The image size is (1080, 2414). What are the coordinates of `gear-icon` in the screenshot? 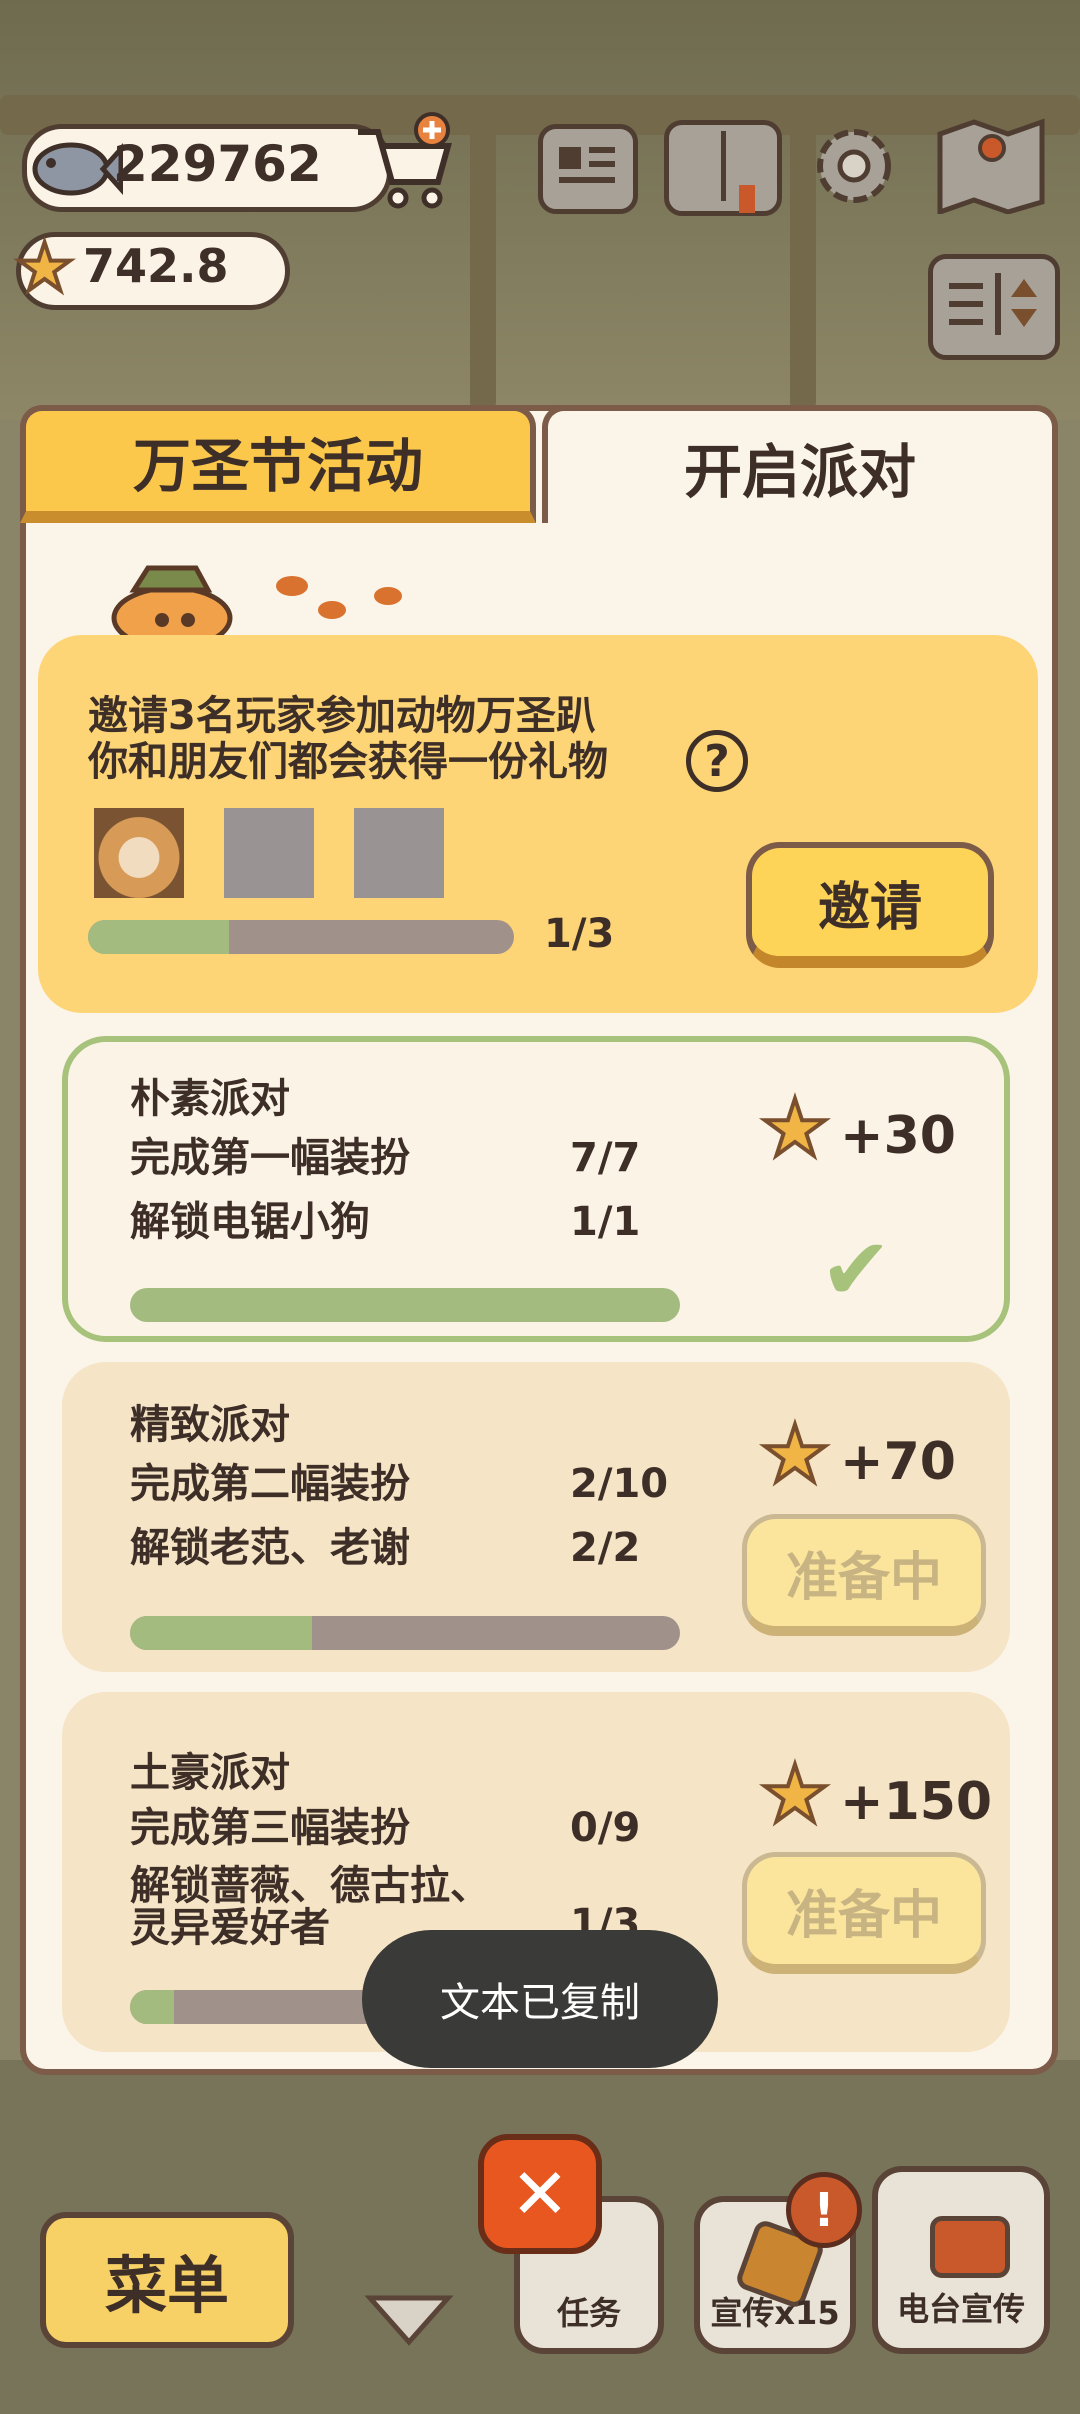 It's located at (854, 166).